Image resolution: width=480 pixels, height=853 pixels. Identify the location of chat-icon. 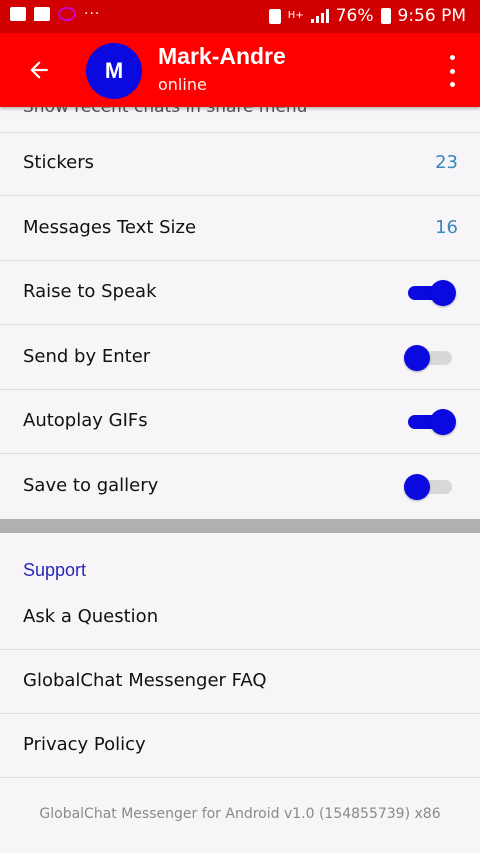
(42, 14).